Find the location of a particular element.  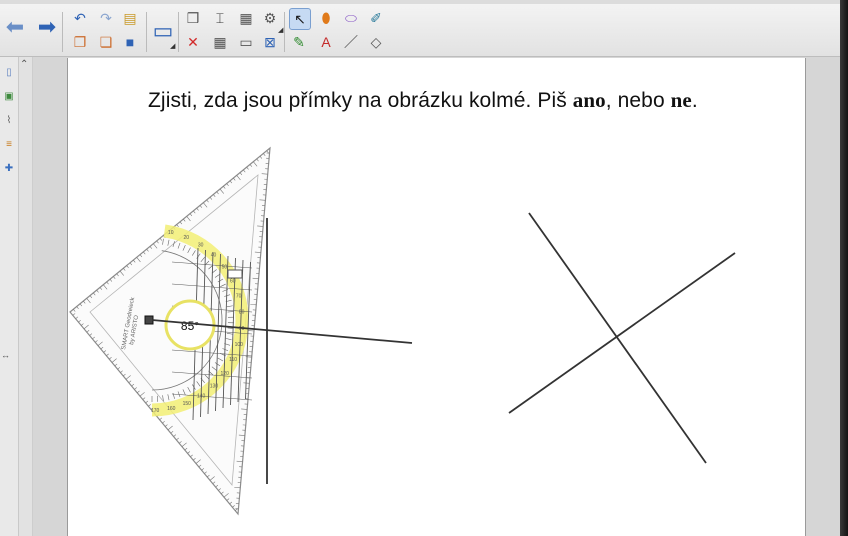

scale-label: 40 is located at coordinates (214, 255).